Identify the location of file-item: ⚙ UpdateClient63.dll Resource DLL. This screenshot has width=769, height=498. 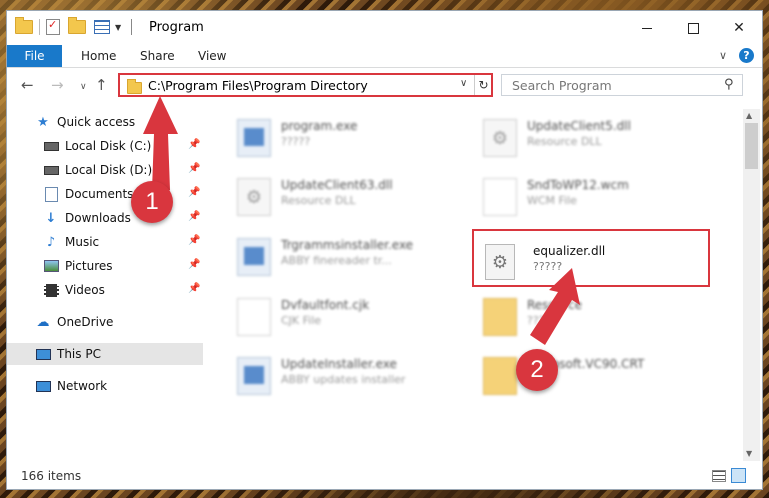
(347, 199).